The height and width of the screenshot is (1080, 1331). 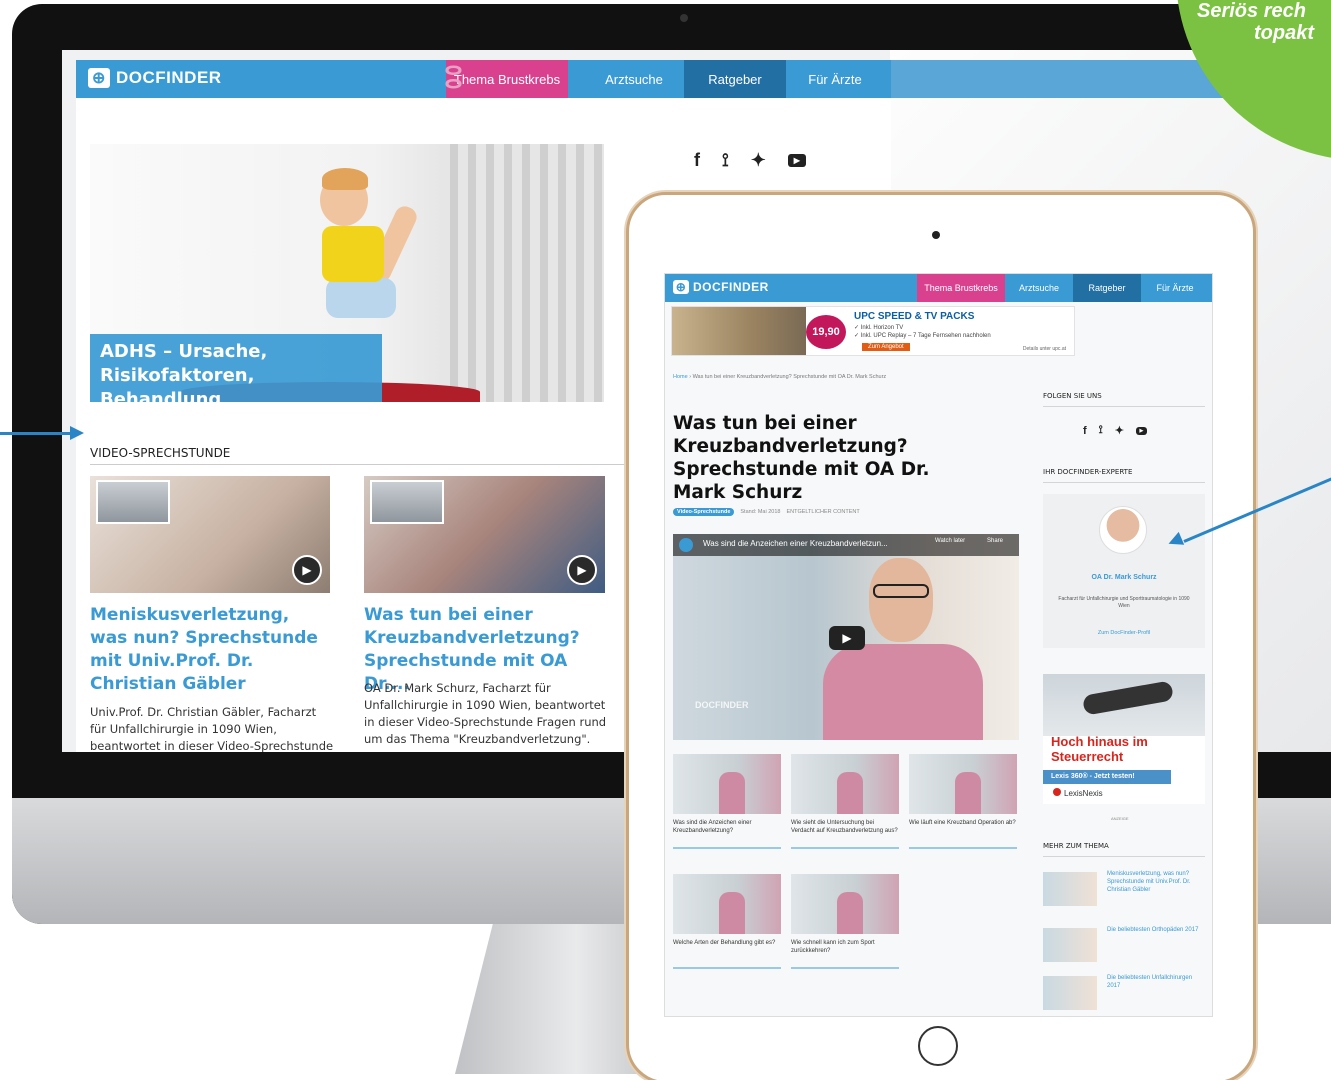 I want to click on ad-headline: Hoch hinaus im Steuerrecht, so click(x=1099, y=749).